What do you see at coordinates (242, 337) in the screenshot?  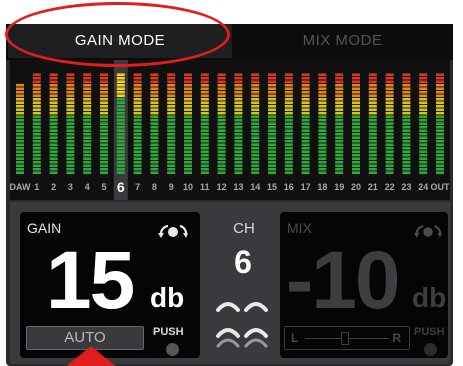 I see `channel-link-bottom-icon` at bounding box center [242, 337].